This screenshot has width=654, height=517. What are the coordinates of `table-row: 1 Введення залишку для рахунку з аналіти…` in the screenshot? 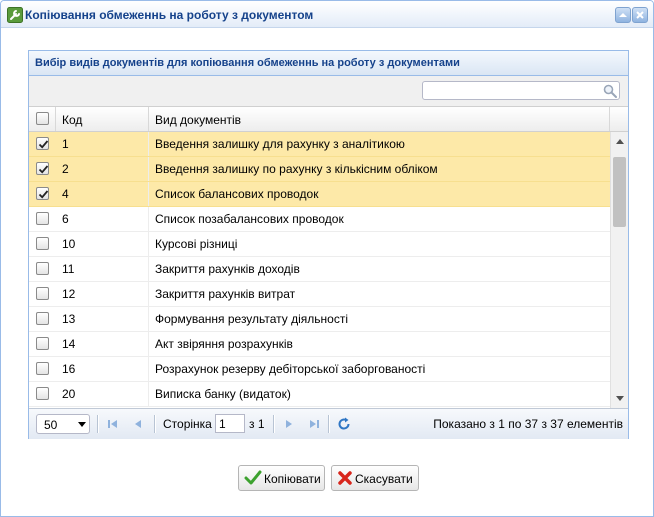 It's located at (319, 144).